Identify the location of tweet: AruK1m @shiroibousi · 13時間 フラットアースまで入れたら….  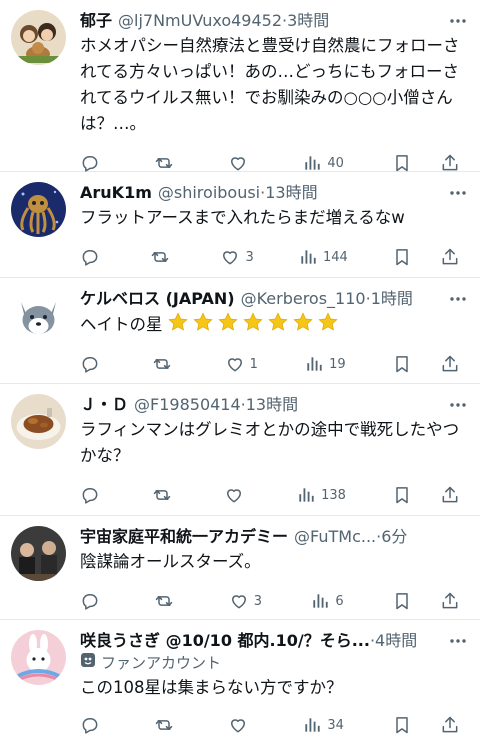
(240, 225).